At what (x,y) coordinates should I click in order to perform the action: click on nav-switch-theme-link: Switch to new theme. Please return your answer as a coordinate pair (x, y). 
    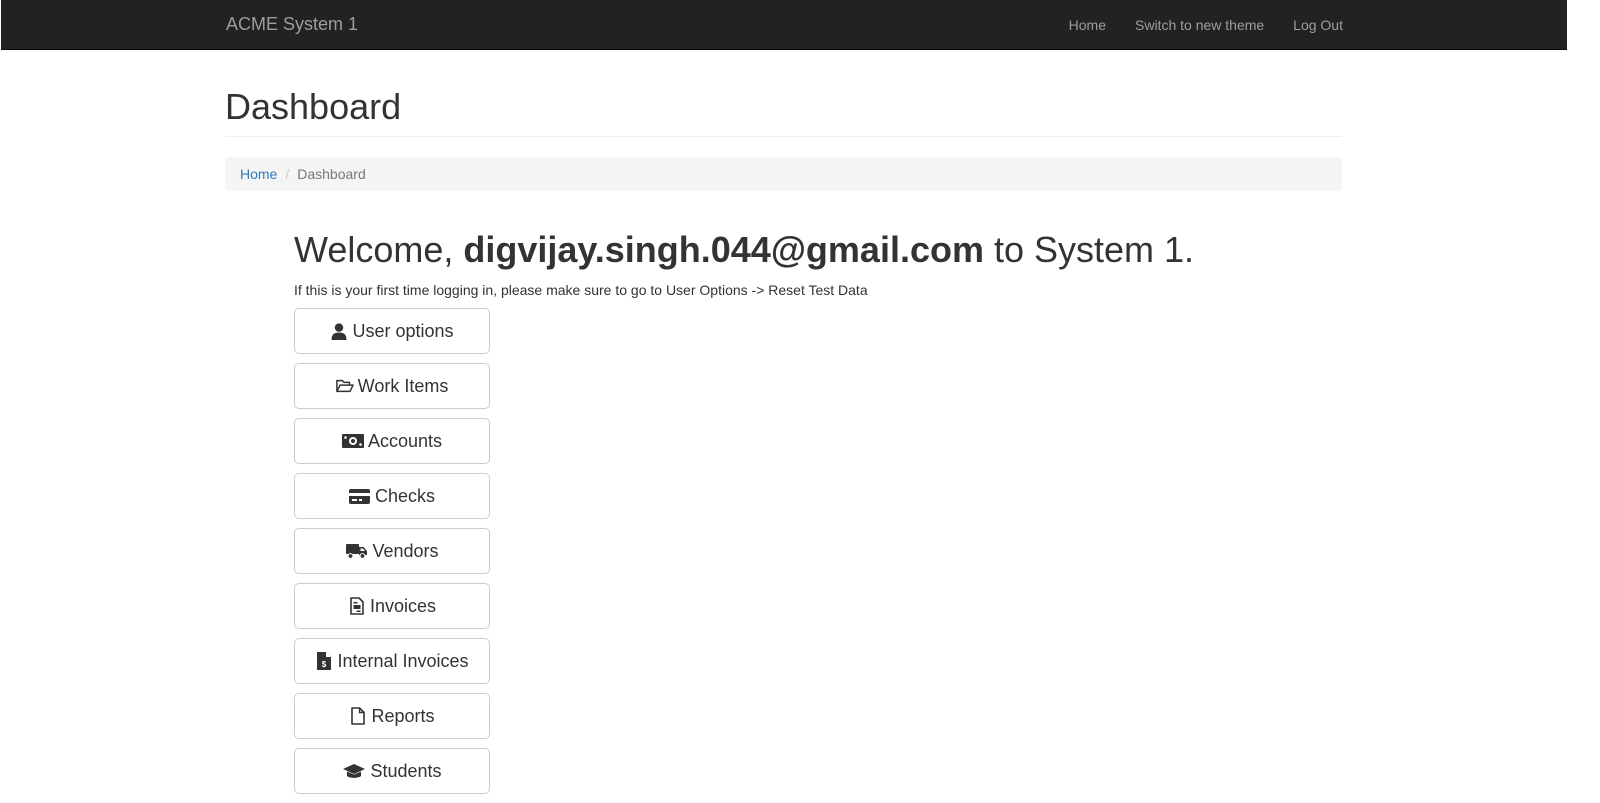
    Looking at the image, I should click on (1199, 25).